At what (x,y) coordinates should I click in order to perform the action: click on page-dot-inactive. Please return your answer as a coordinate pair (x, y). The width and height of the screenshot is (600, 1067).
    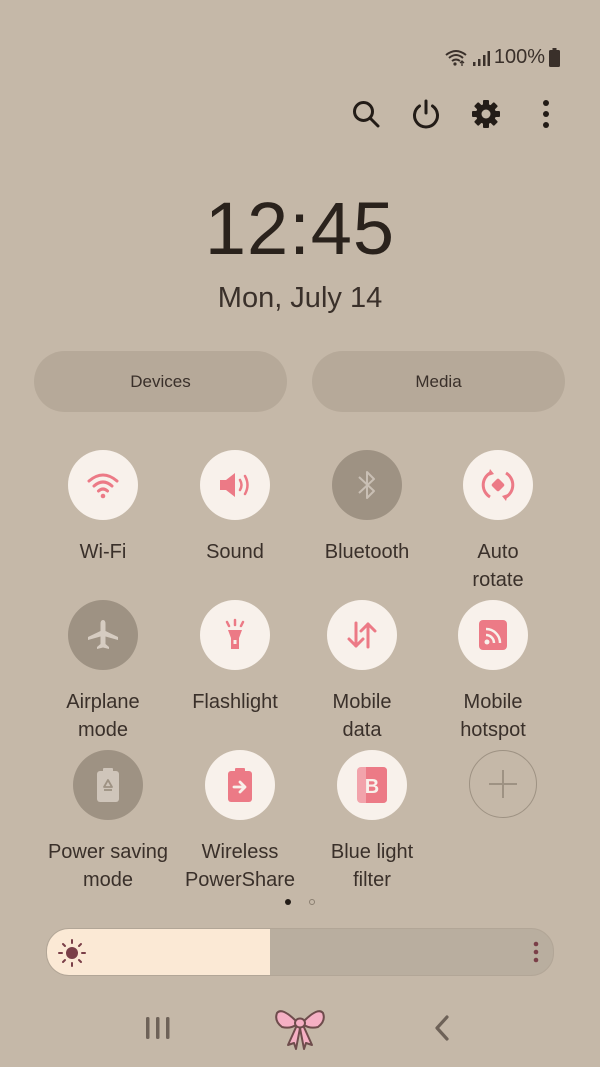
    Looking at the image, I should click on (312, 902).